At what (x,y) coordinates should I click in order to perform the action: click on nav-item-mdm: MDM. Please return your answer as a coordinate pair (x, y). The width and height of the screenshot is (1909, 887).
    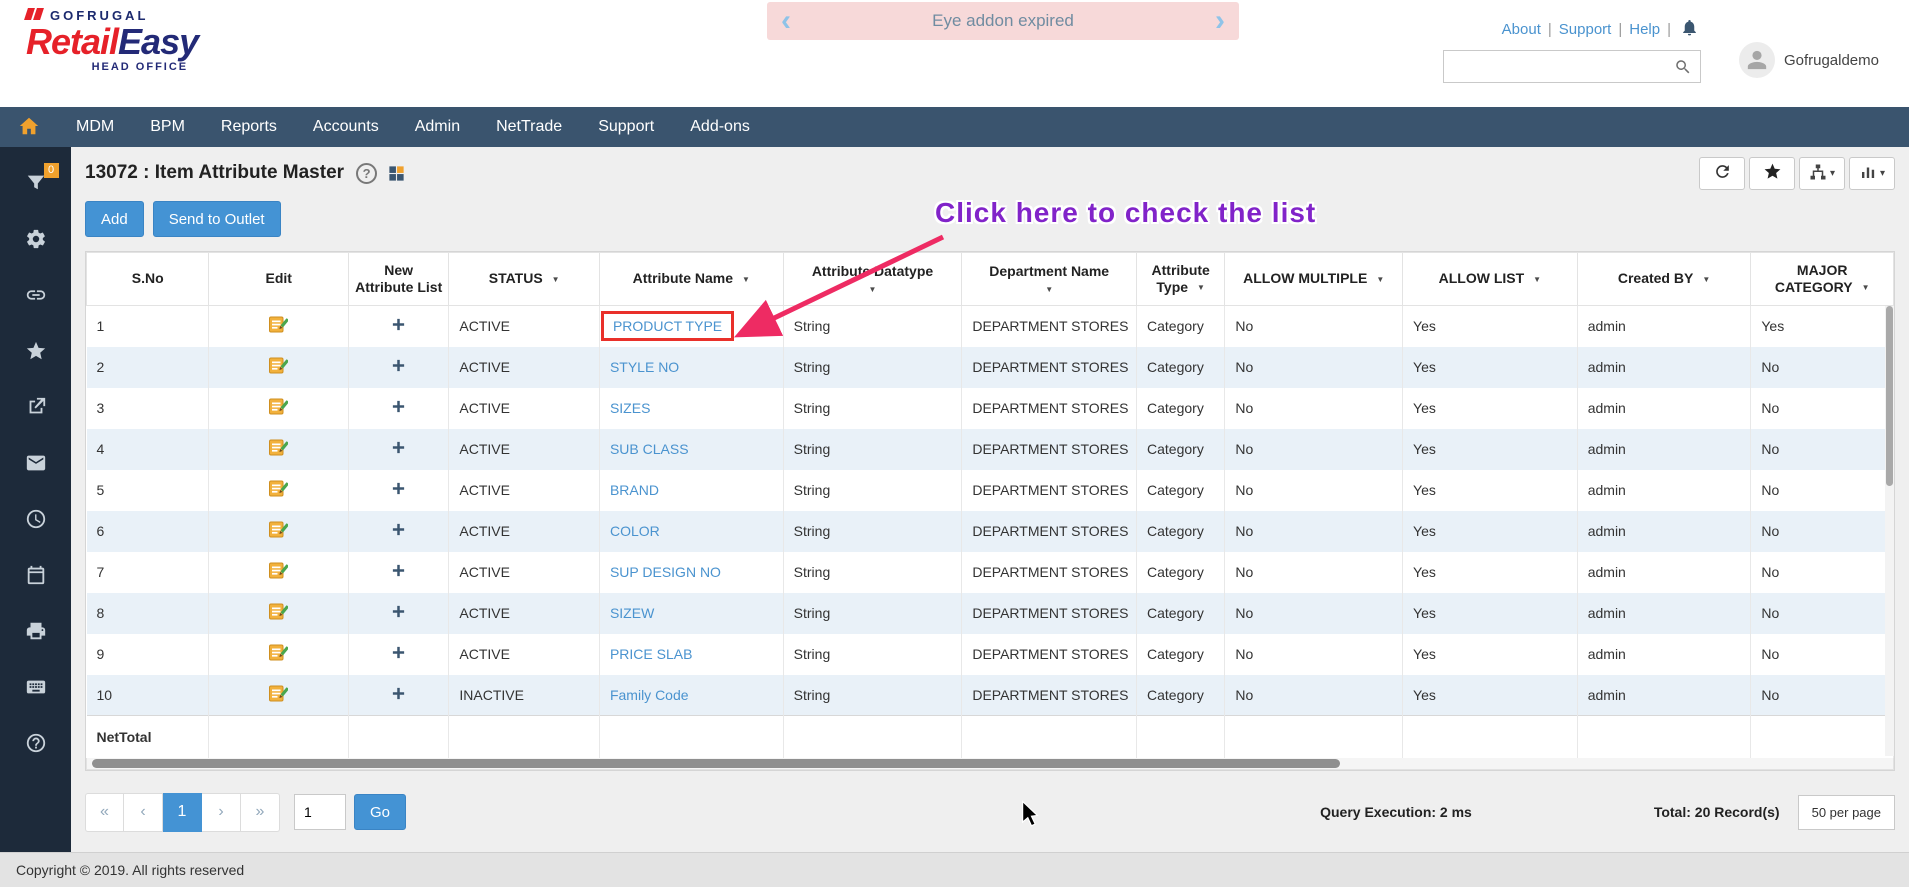
    Looking at the image, I should click on (95, 127).